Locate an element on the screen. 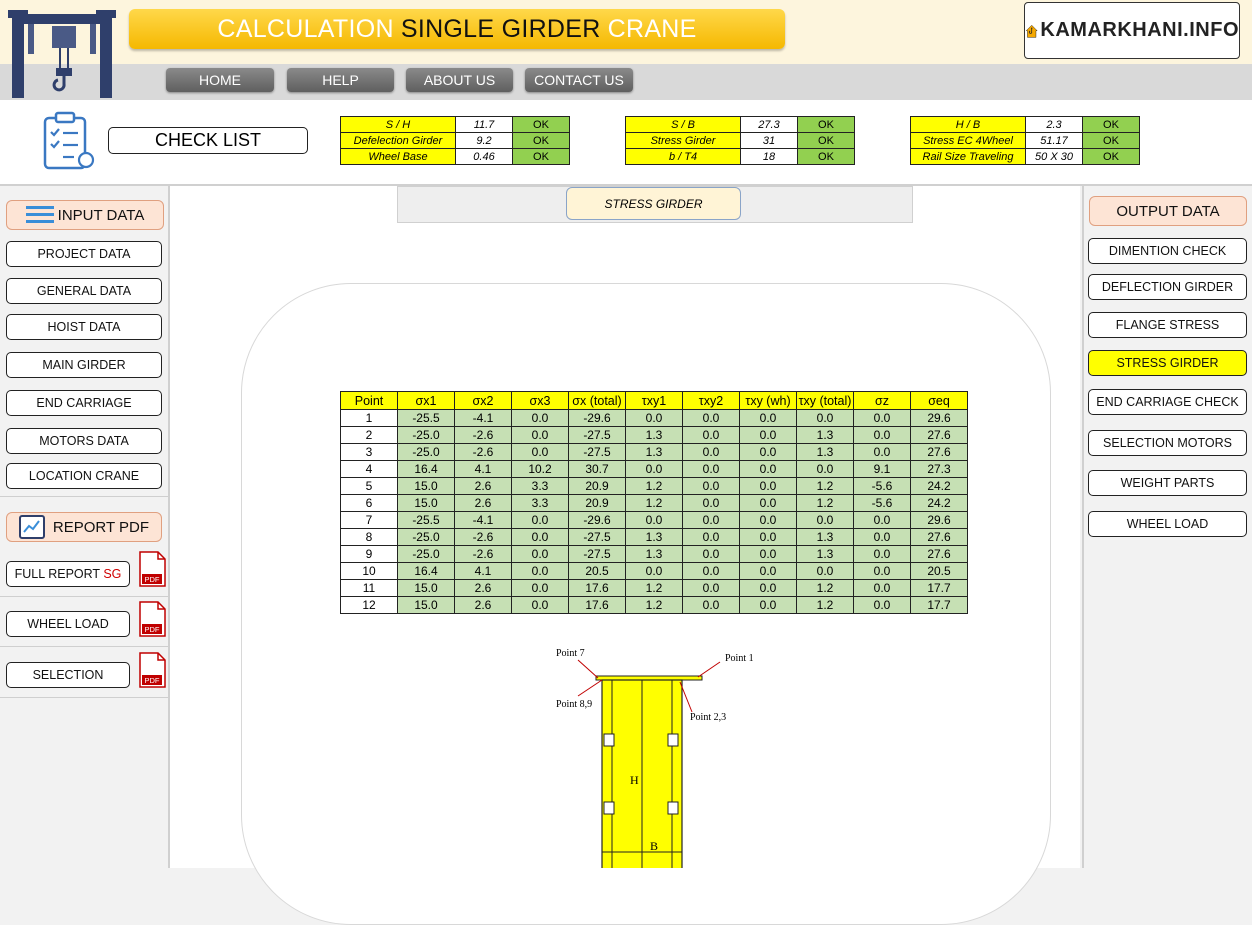 This screenshot has width=1252, height=925. check-label: S / H is located at coordinates (398, 124).